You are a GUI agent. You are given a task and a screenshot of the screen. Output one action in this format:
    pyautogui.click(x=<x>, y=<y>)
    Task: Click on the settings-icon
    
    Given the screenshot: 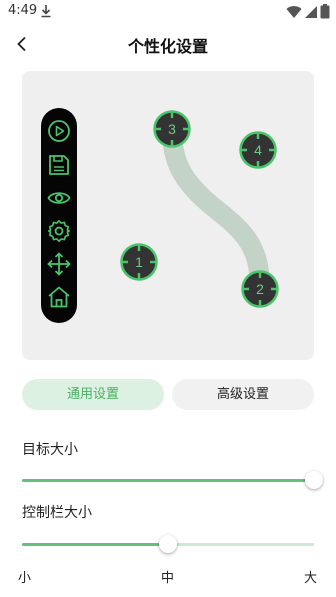 What is the action you would take?
    pyautogui.click(x=59, y=231)
    